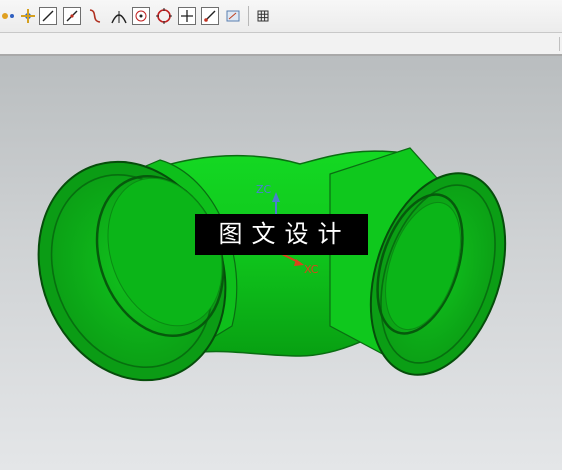  I want to click on point-icon, so click(187, 16).